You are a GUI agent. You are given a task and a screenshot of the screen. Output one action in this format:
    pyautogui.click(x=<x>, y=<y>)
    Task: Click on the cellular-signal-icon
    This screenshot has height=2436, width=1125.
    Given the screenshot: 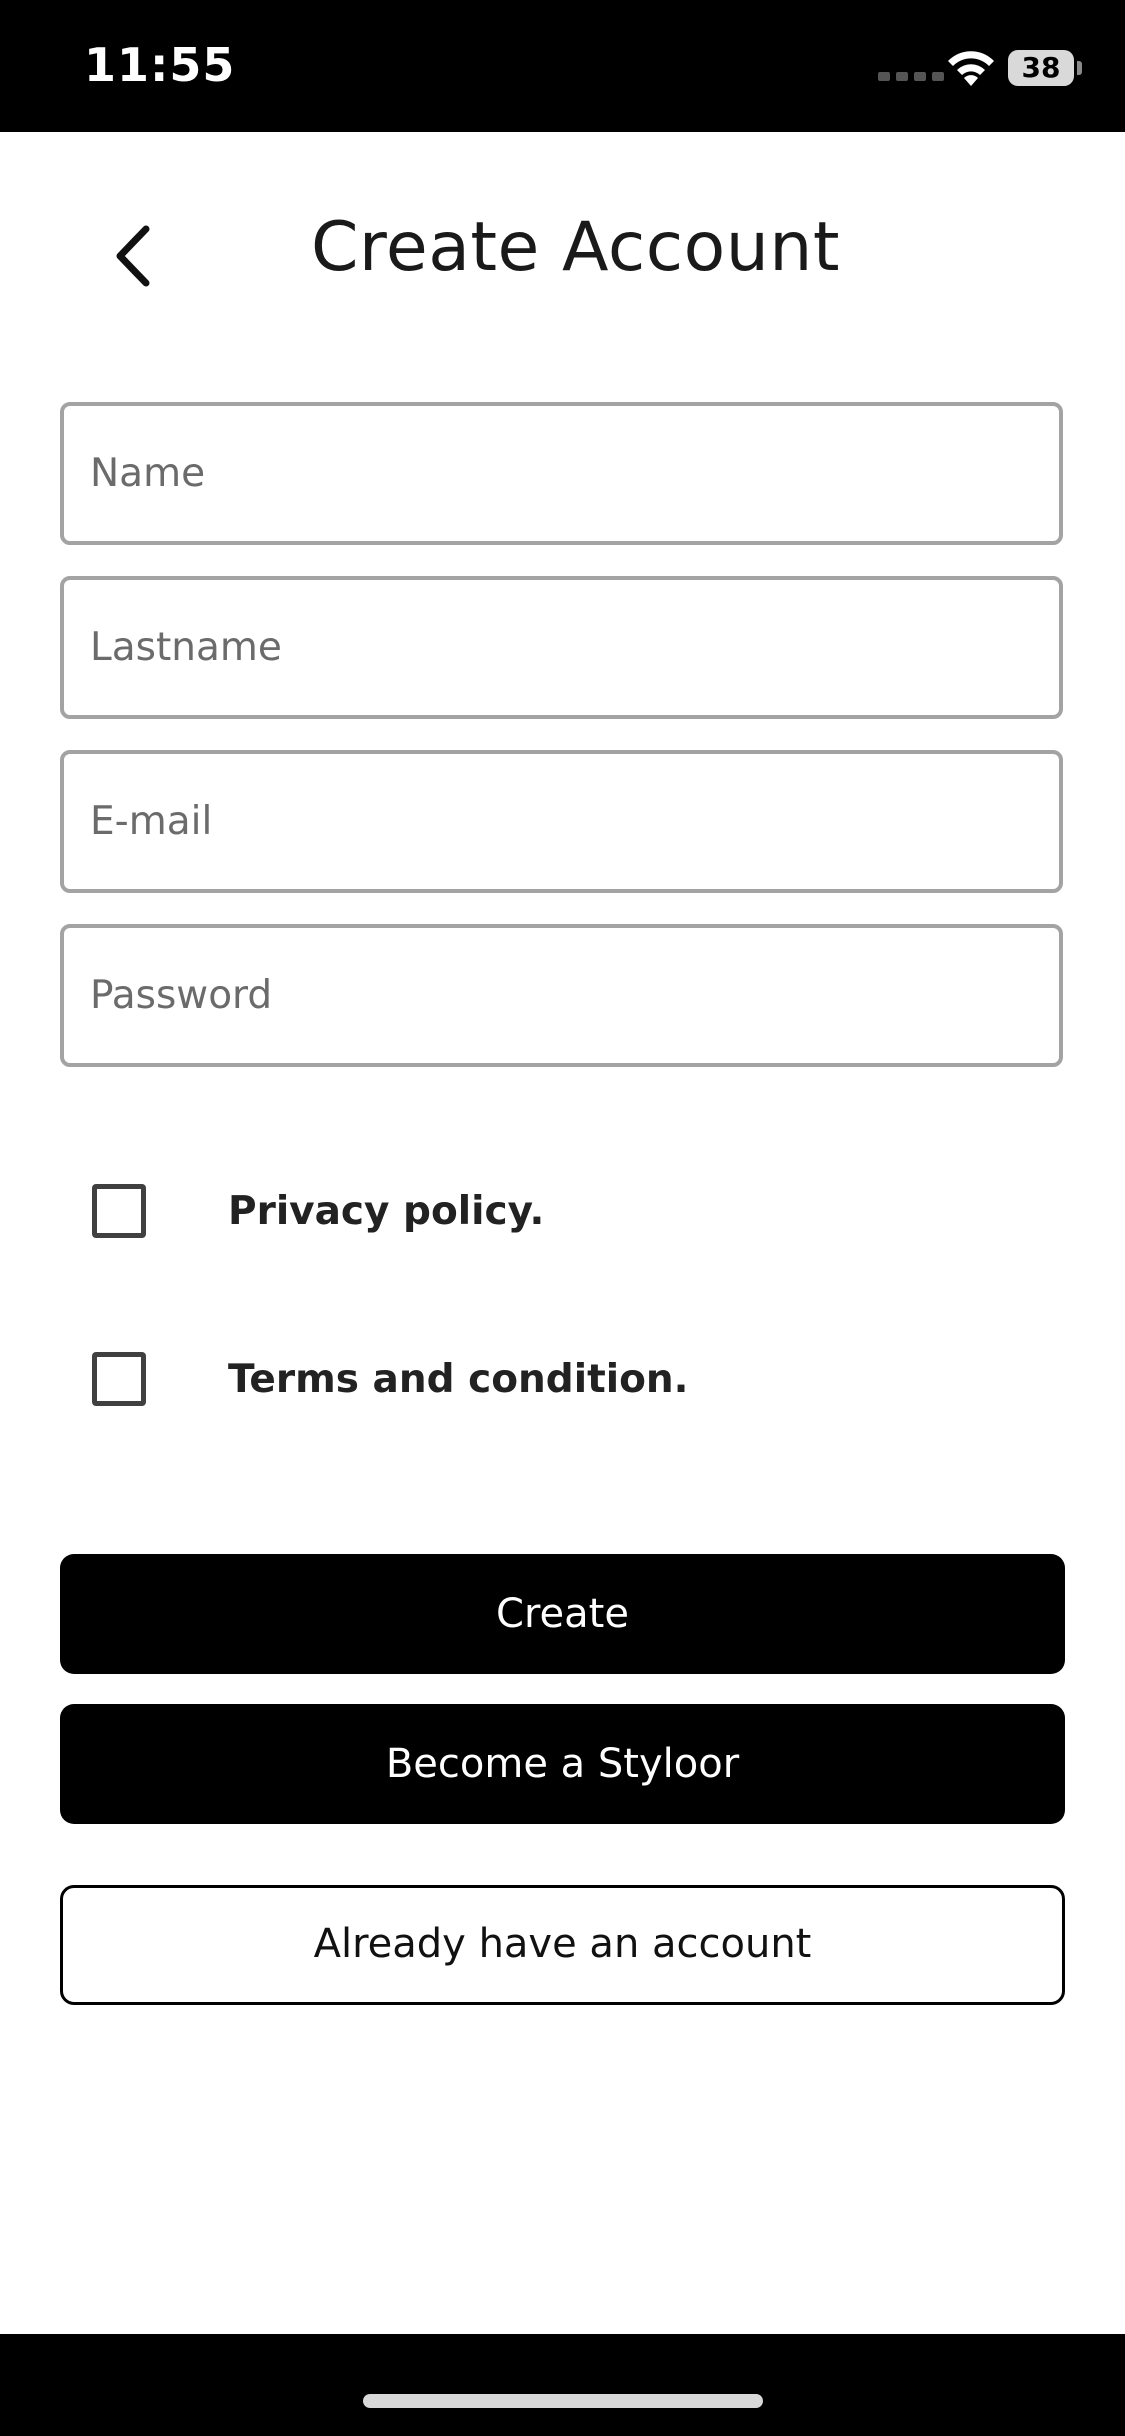 What is the action you would take?
    pyautogui.click(x=911, y=76)
    